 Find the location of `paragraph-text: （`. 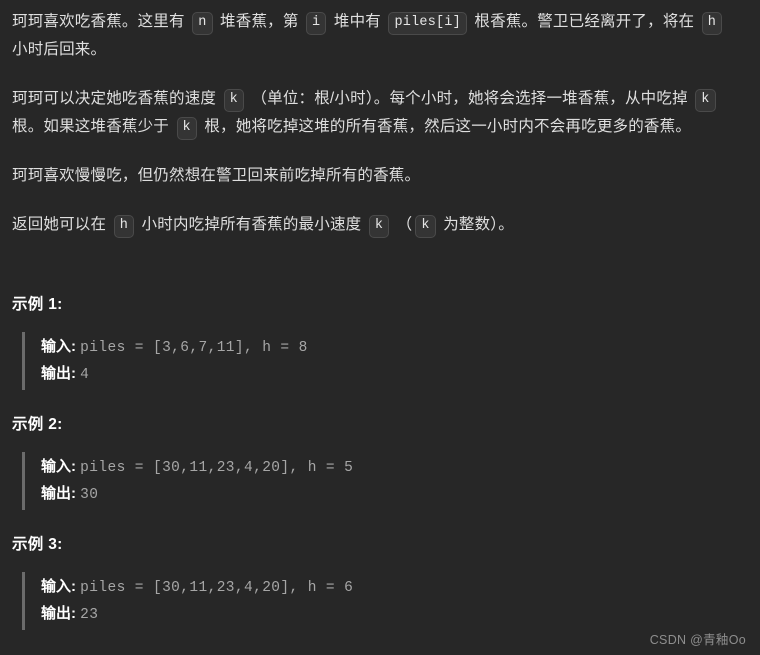

paragraph-text: （ is located at coordinates (402, 224).